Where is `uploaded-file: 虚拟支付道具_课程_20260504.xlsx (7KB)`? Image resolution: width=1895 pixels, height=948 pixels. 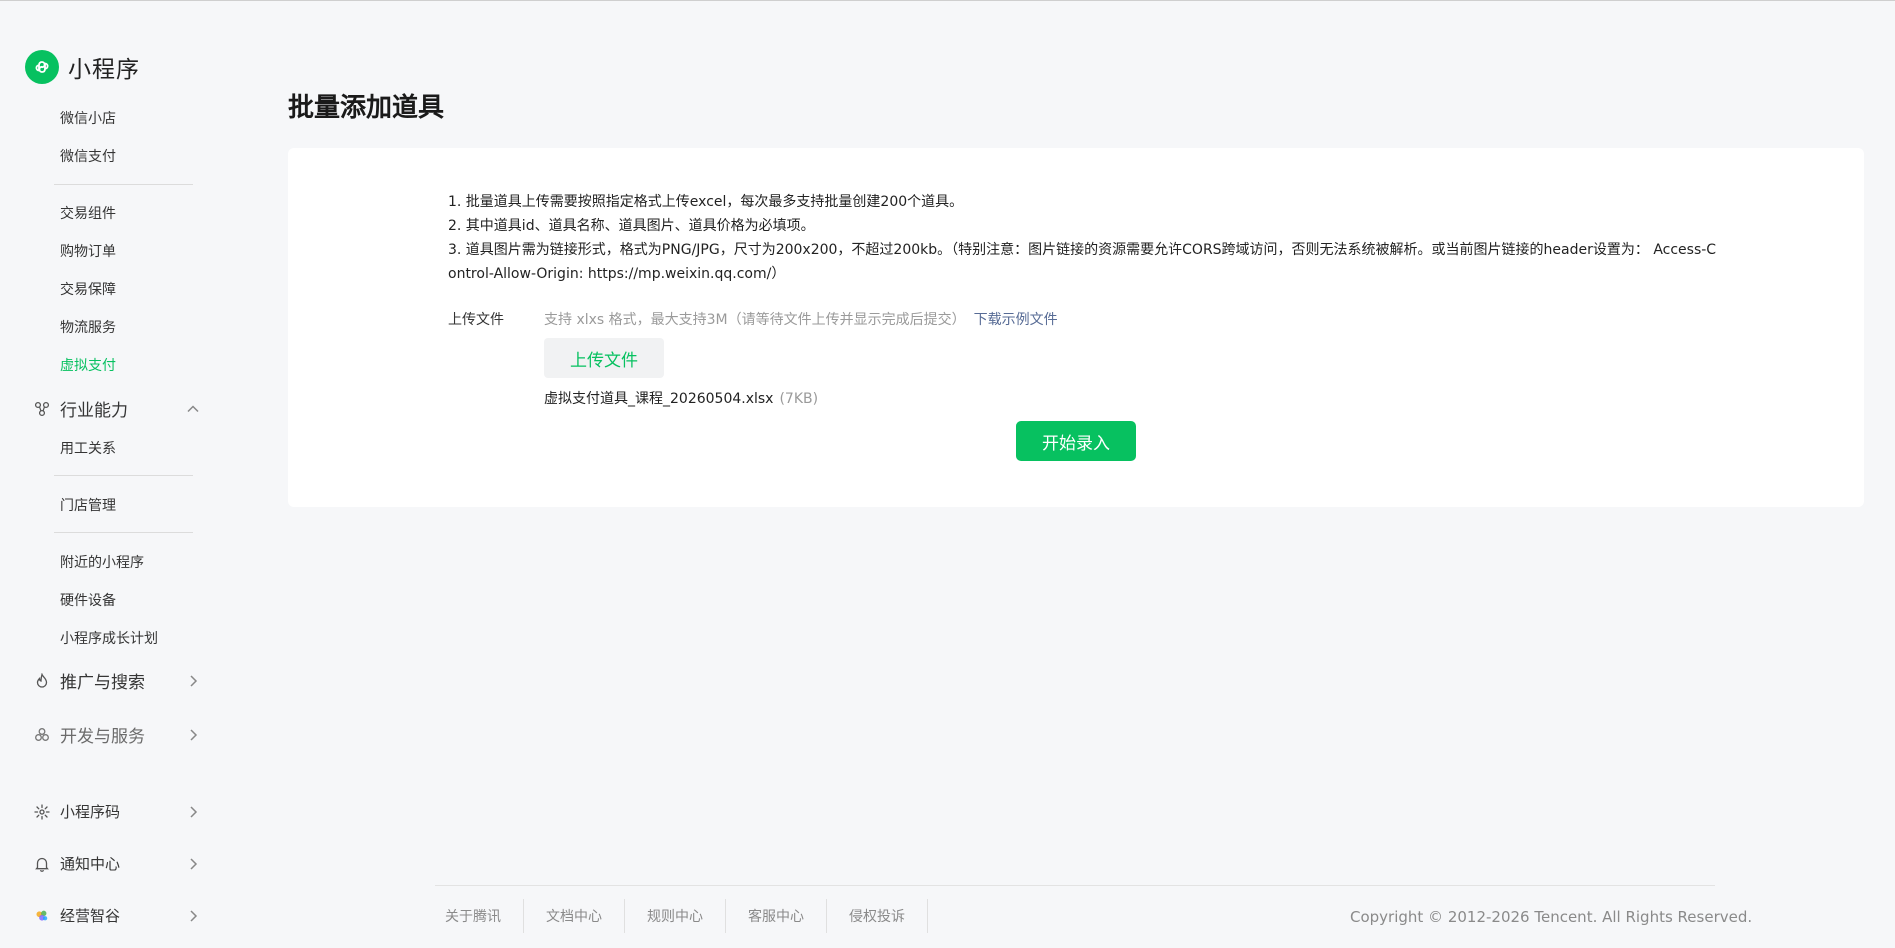
uploaded-file: 虚拟支付道具_课程_20260504.xlsx (7KB) is located at coordinates (681, 398).